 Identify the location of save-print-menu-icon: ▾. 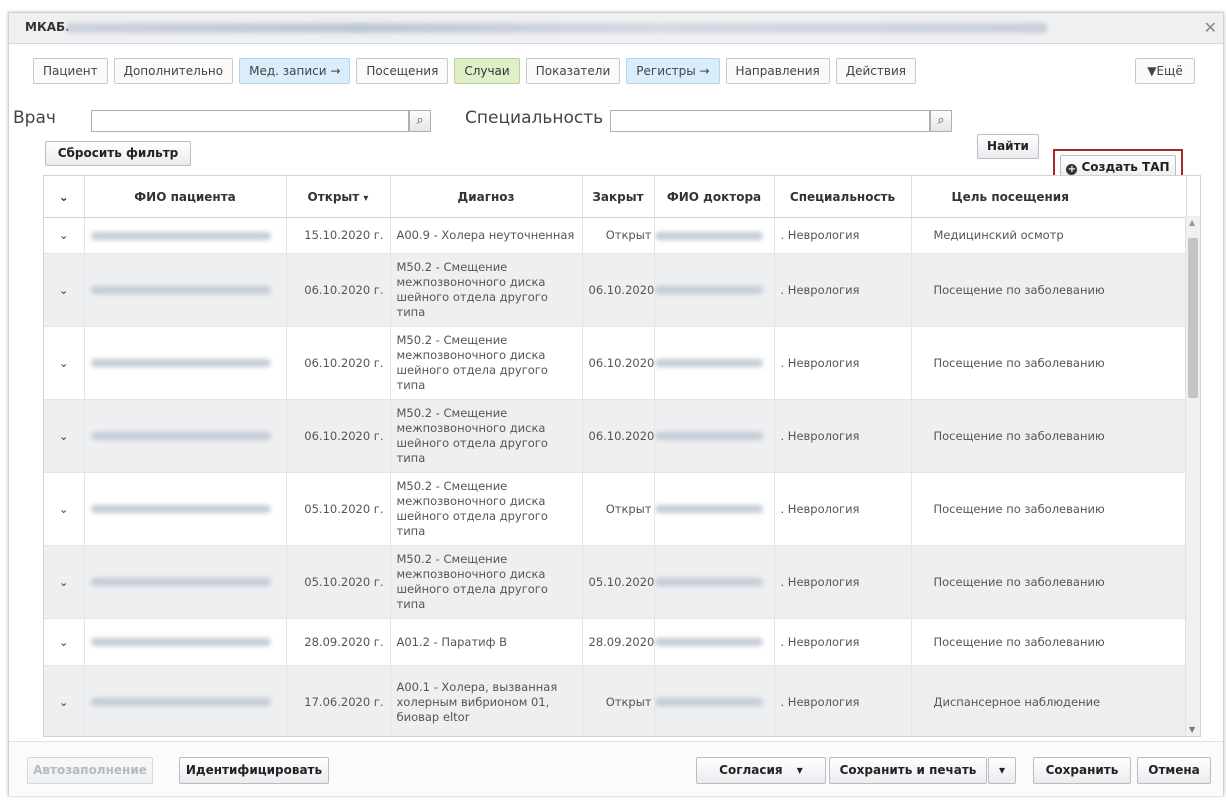
(1002, 770).